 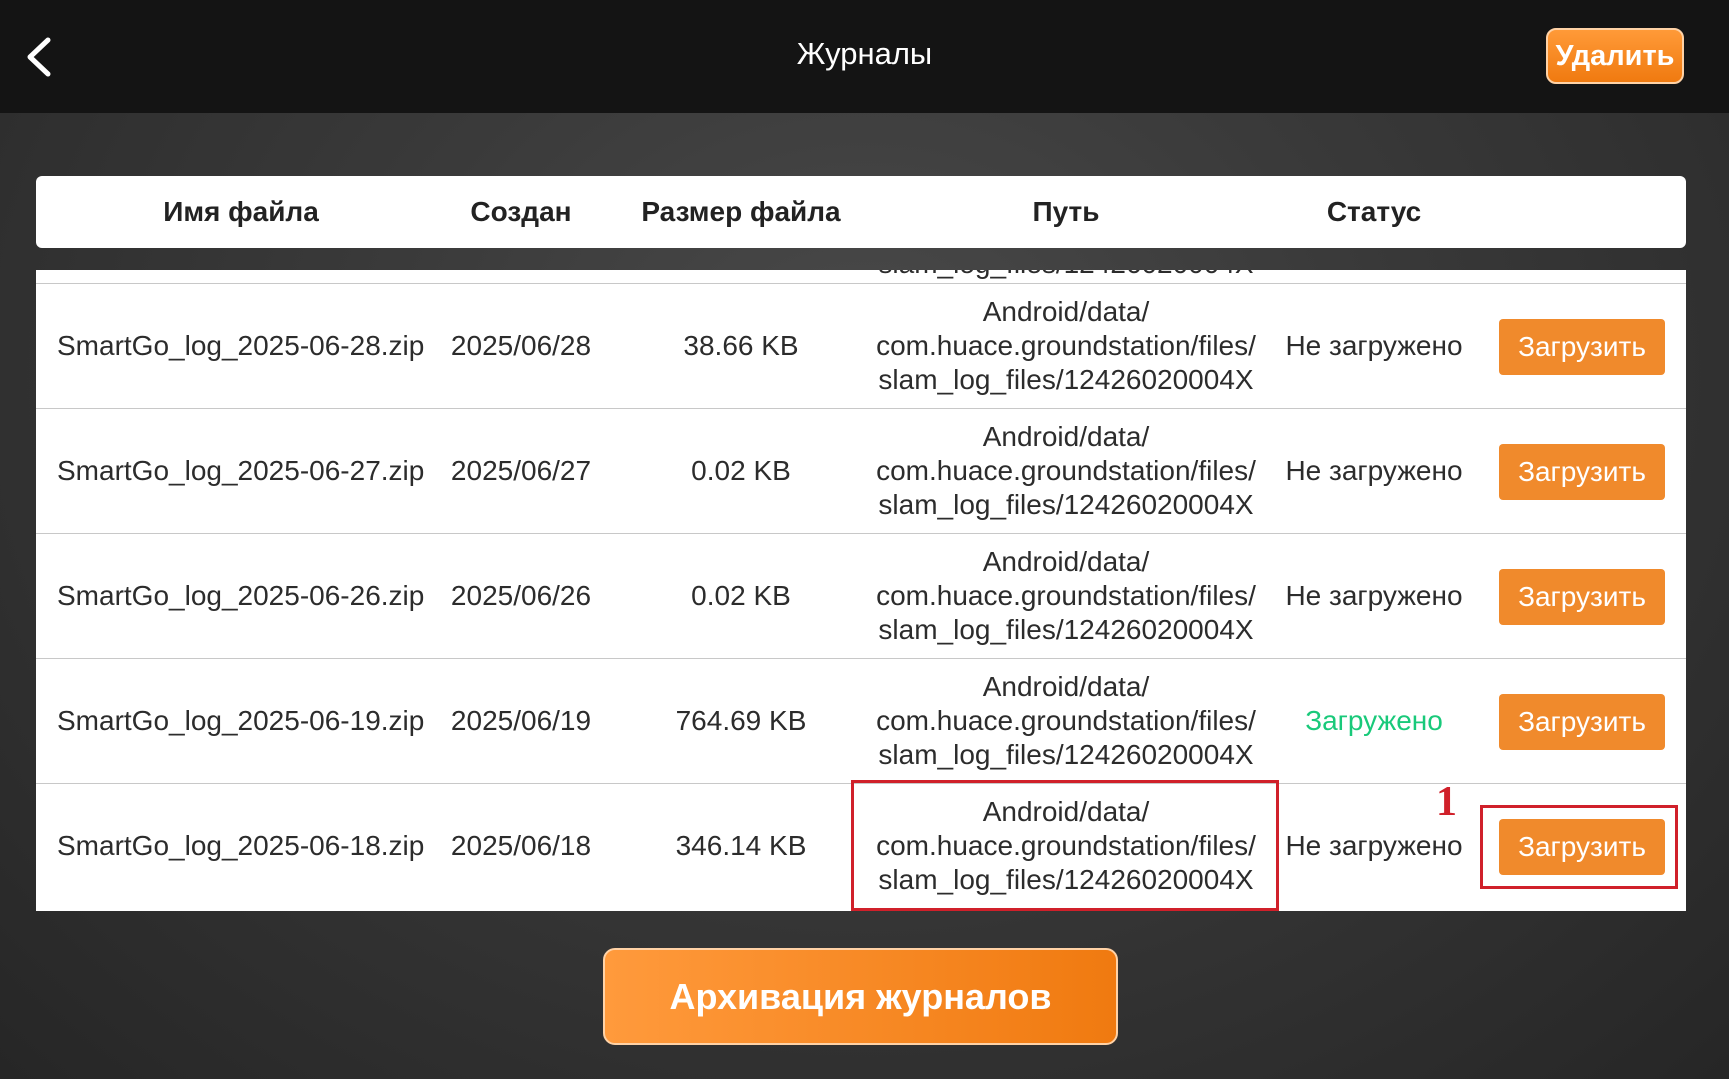 I want to click on file-name-cell: SmartGo_log_2025-06-28.zip, so click(x=241, y=345).